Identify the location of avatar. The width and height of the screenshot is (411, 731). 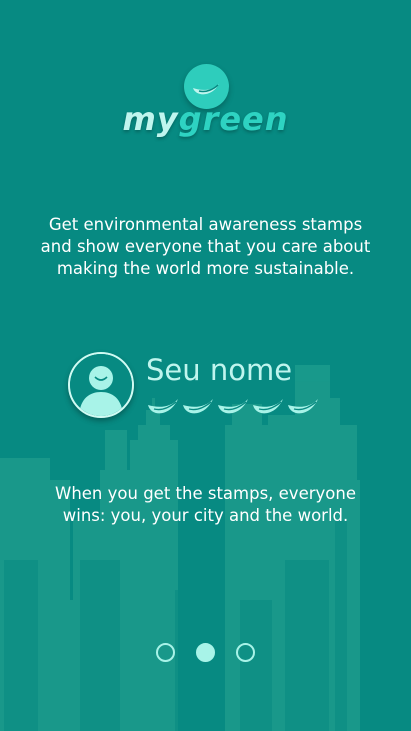
(101, 385).